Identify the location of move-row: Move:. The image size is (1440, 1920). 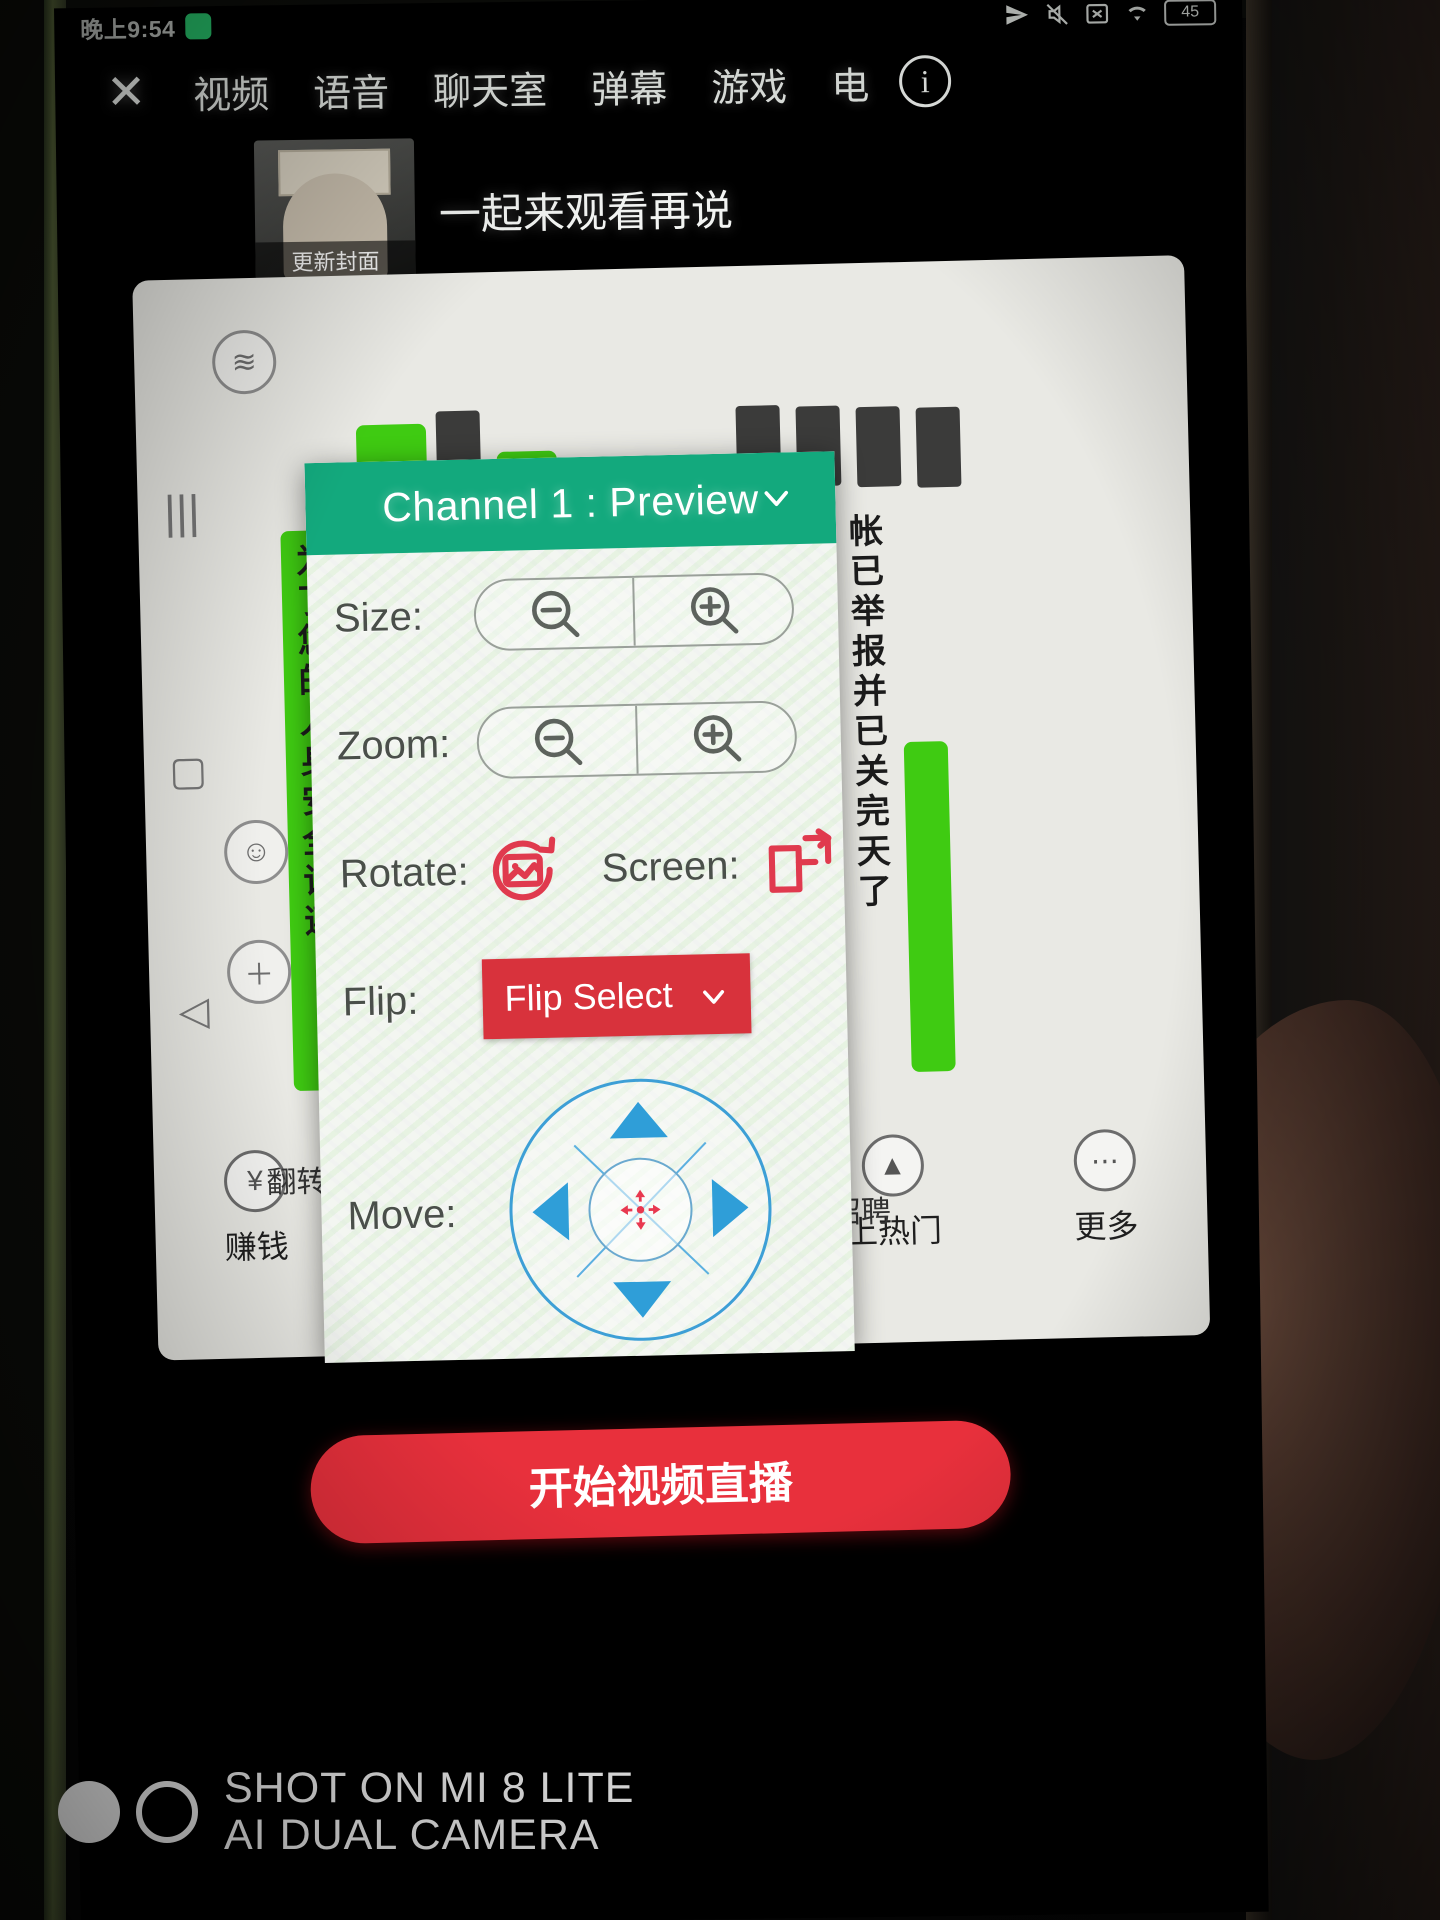
(586, 1209).